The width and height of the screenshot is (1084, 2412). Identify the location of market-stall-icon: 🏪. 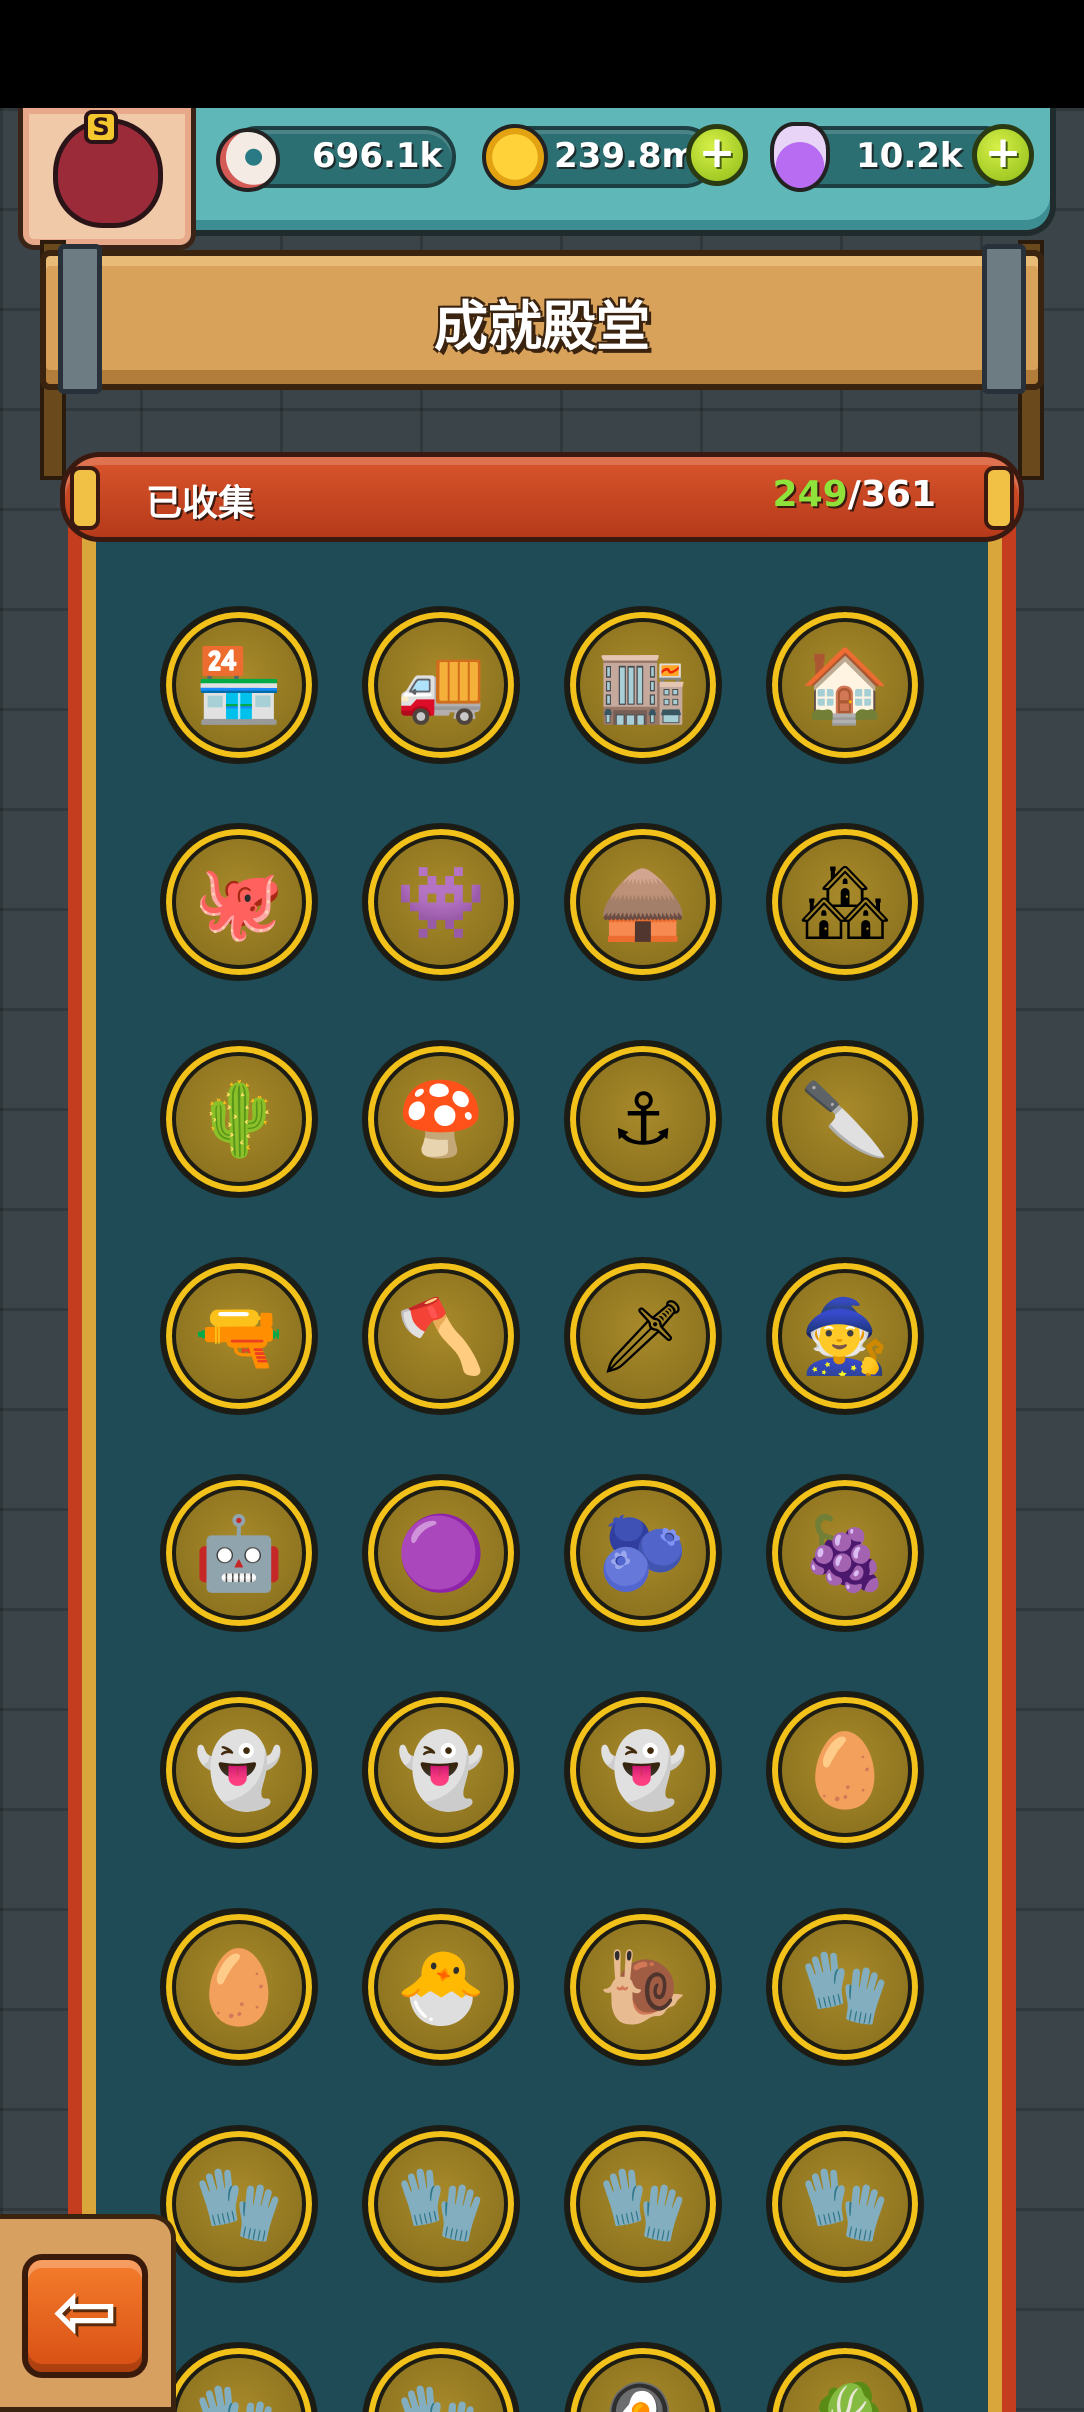
(239, 685).